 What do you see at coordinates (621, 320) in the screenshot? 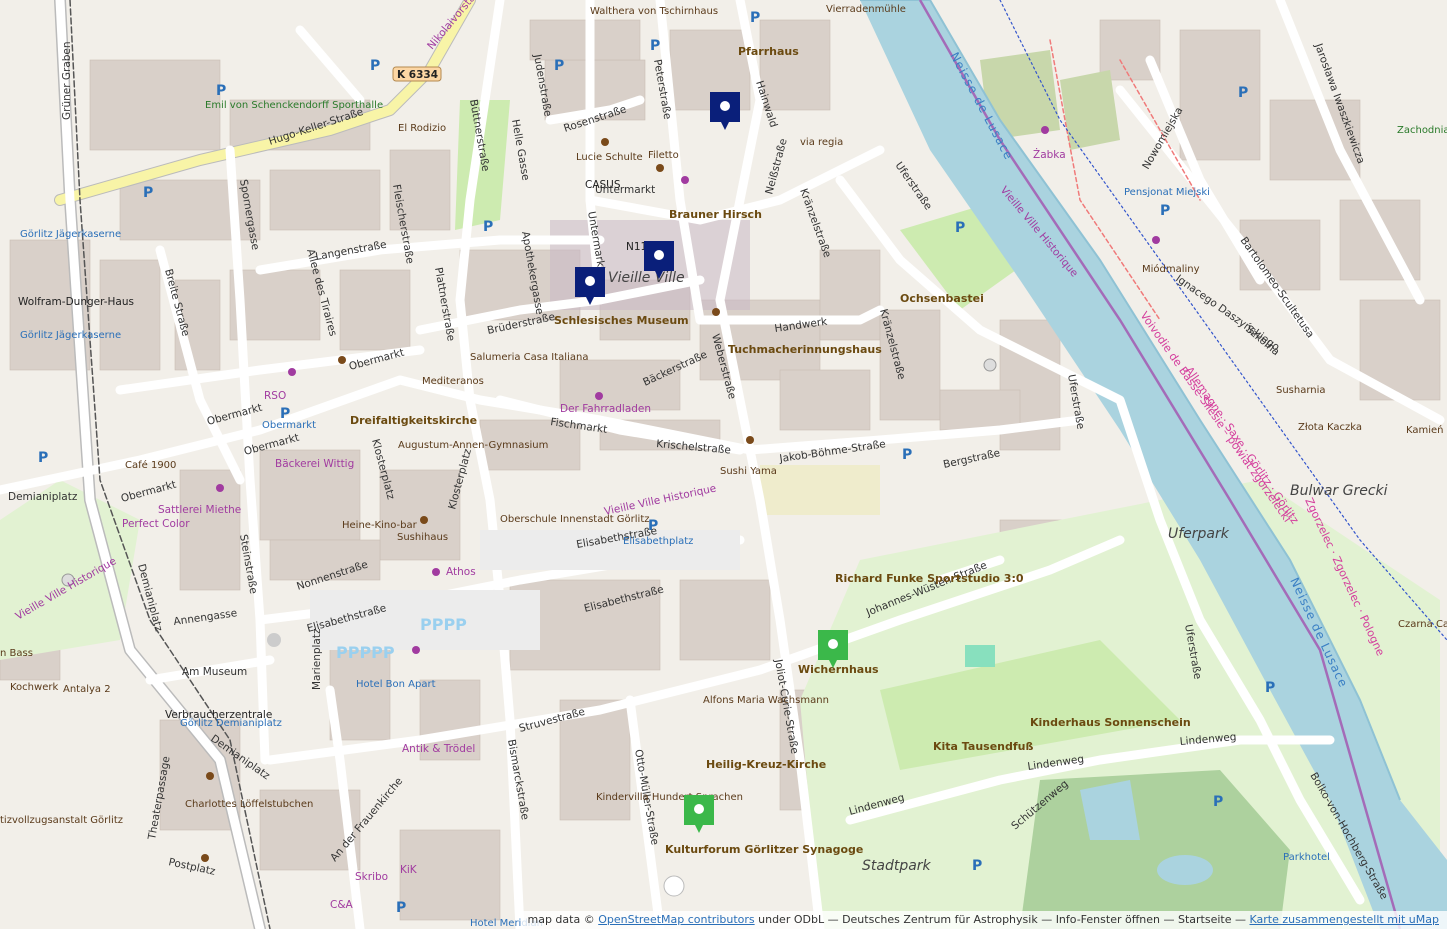
I see `label-schlesisches: Schlesisches Museum` at bounding box center [621, 320].